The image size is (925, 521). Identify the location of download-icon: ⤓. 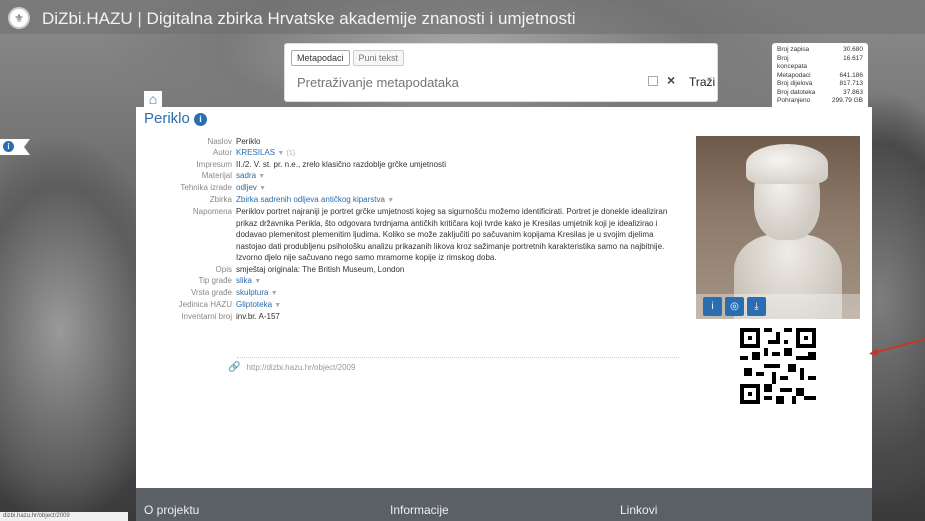
(756, 306).